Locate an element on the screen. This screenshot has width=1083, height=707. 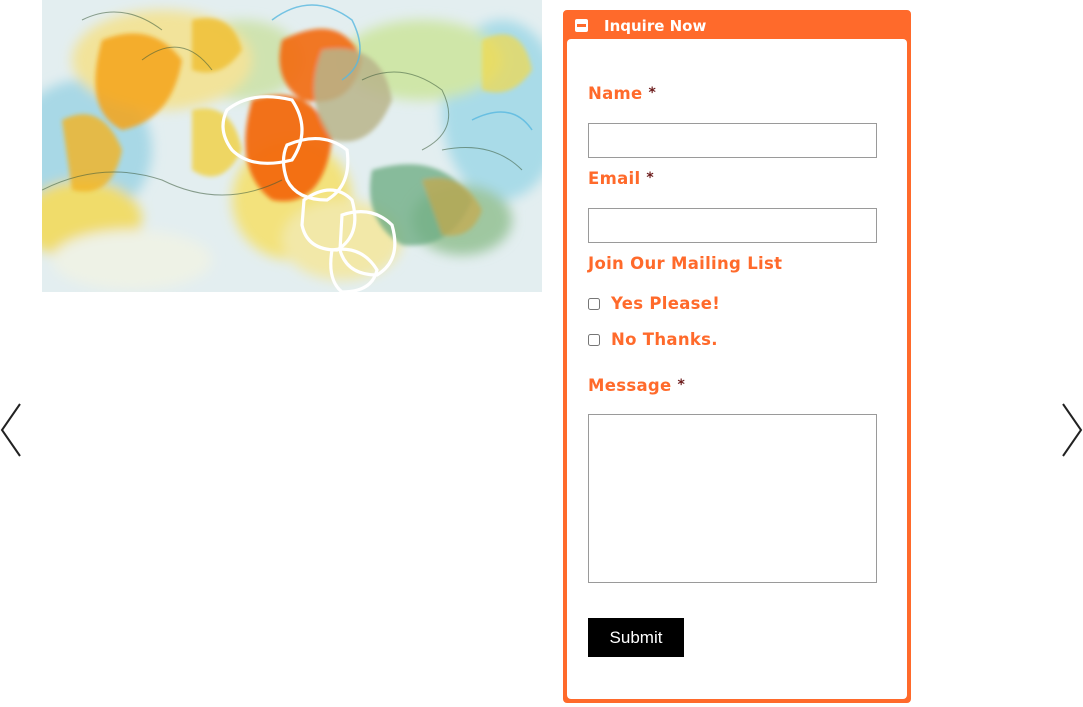
previous-arrow is located at coordinates (13, 430).